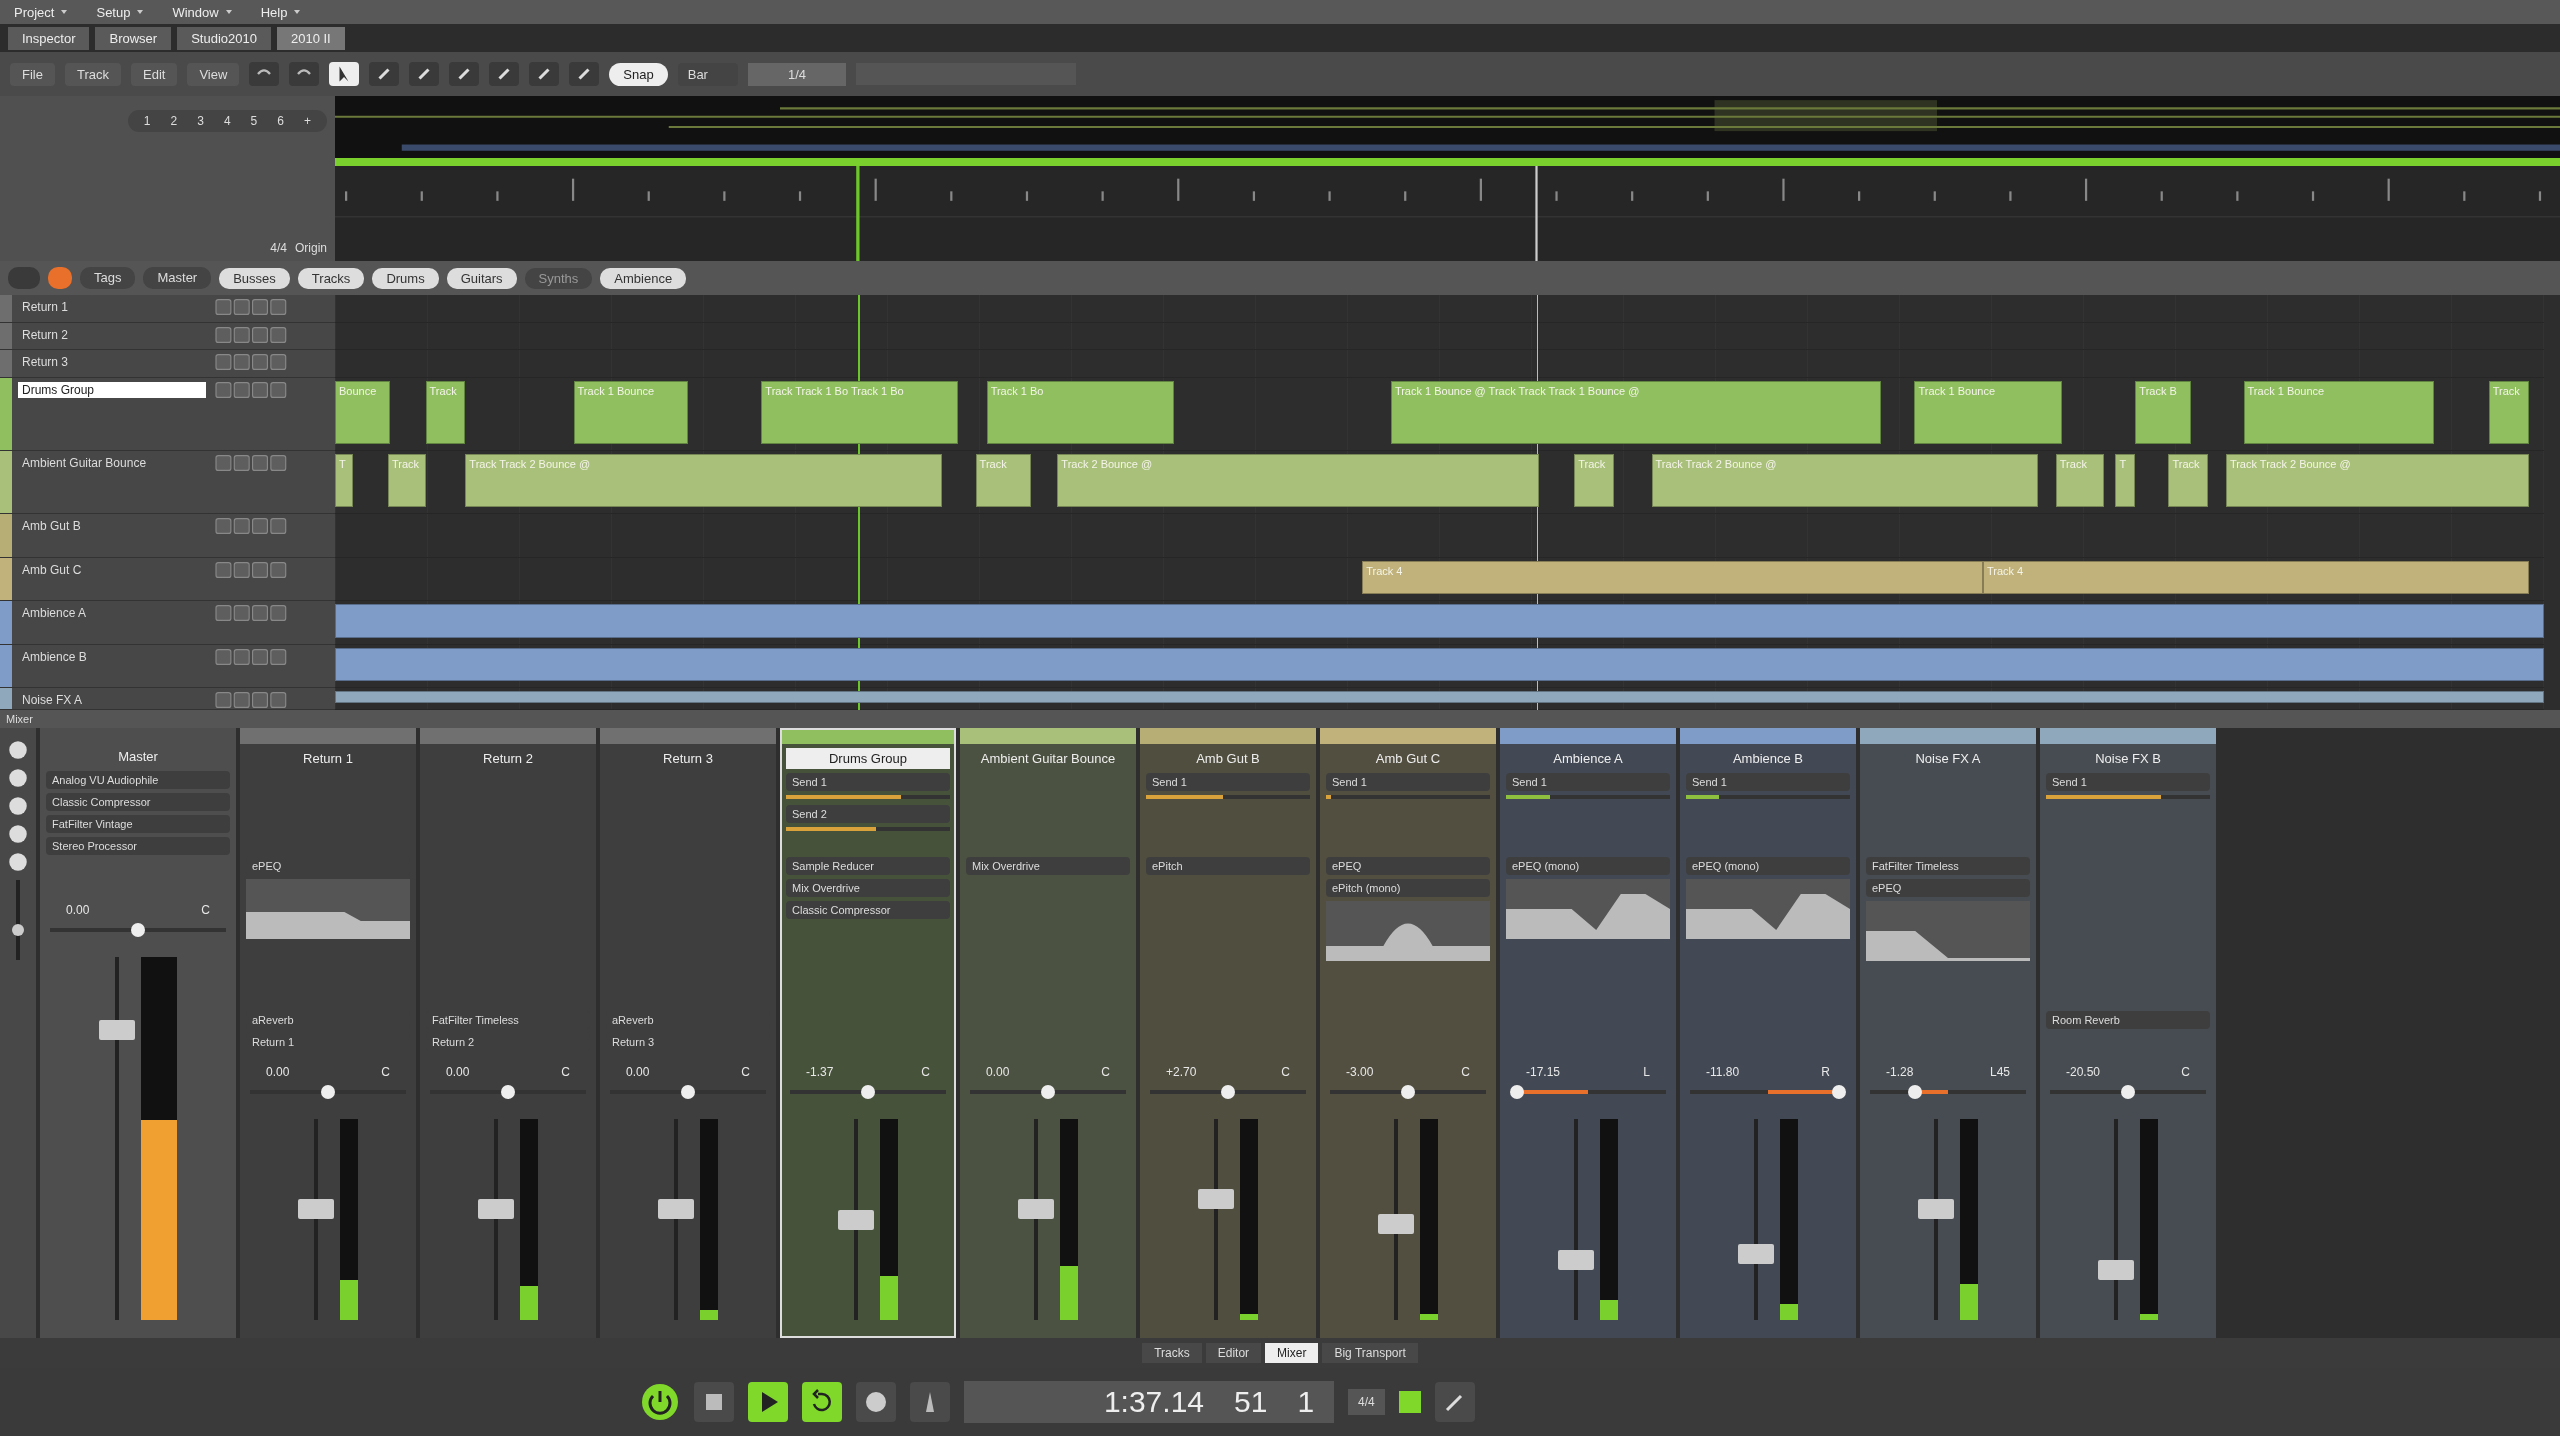 Image resolution: width=2560 pixels, height=1436 pixels. What do you see at coordinates (32, 74) in the screenshot?
I see `toolbar-menu: File` at bounding box center [32, 74].